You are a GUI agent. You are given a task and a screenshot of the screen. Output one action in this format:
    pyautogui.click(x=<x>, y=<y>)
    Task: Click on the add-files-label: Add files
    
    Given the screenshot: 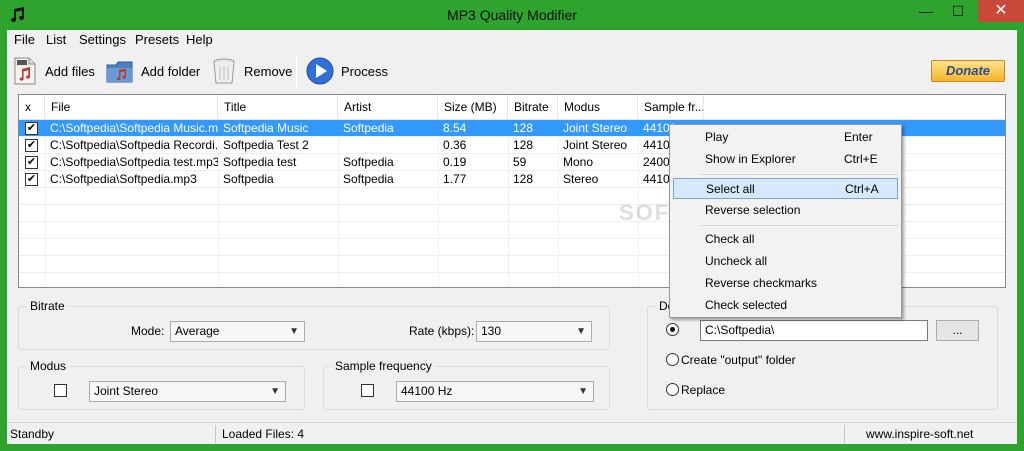 What is the action you would take?
    pyautogui.click(x=70, y=71)
    